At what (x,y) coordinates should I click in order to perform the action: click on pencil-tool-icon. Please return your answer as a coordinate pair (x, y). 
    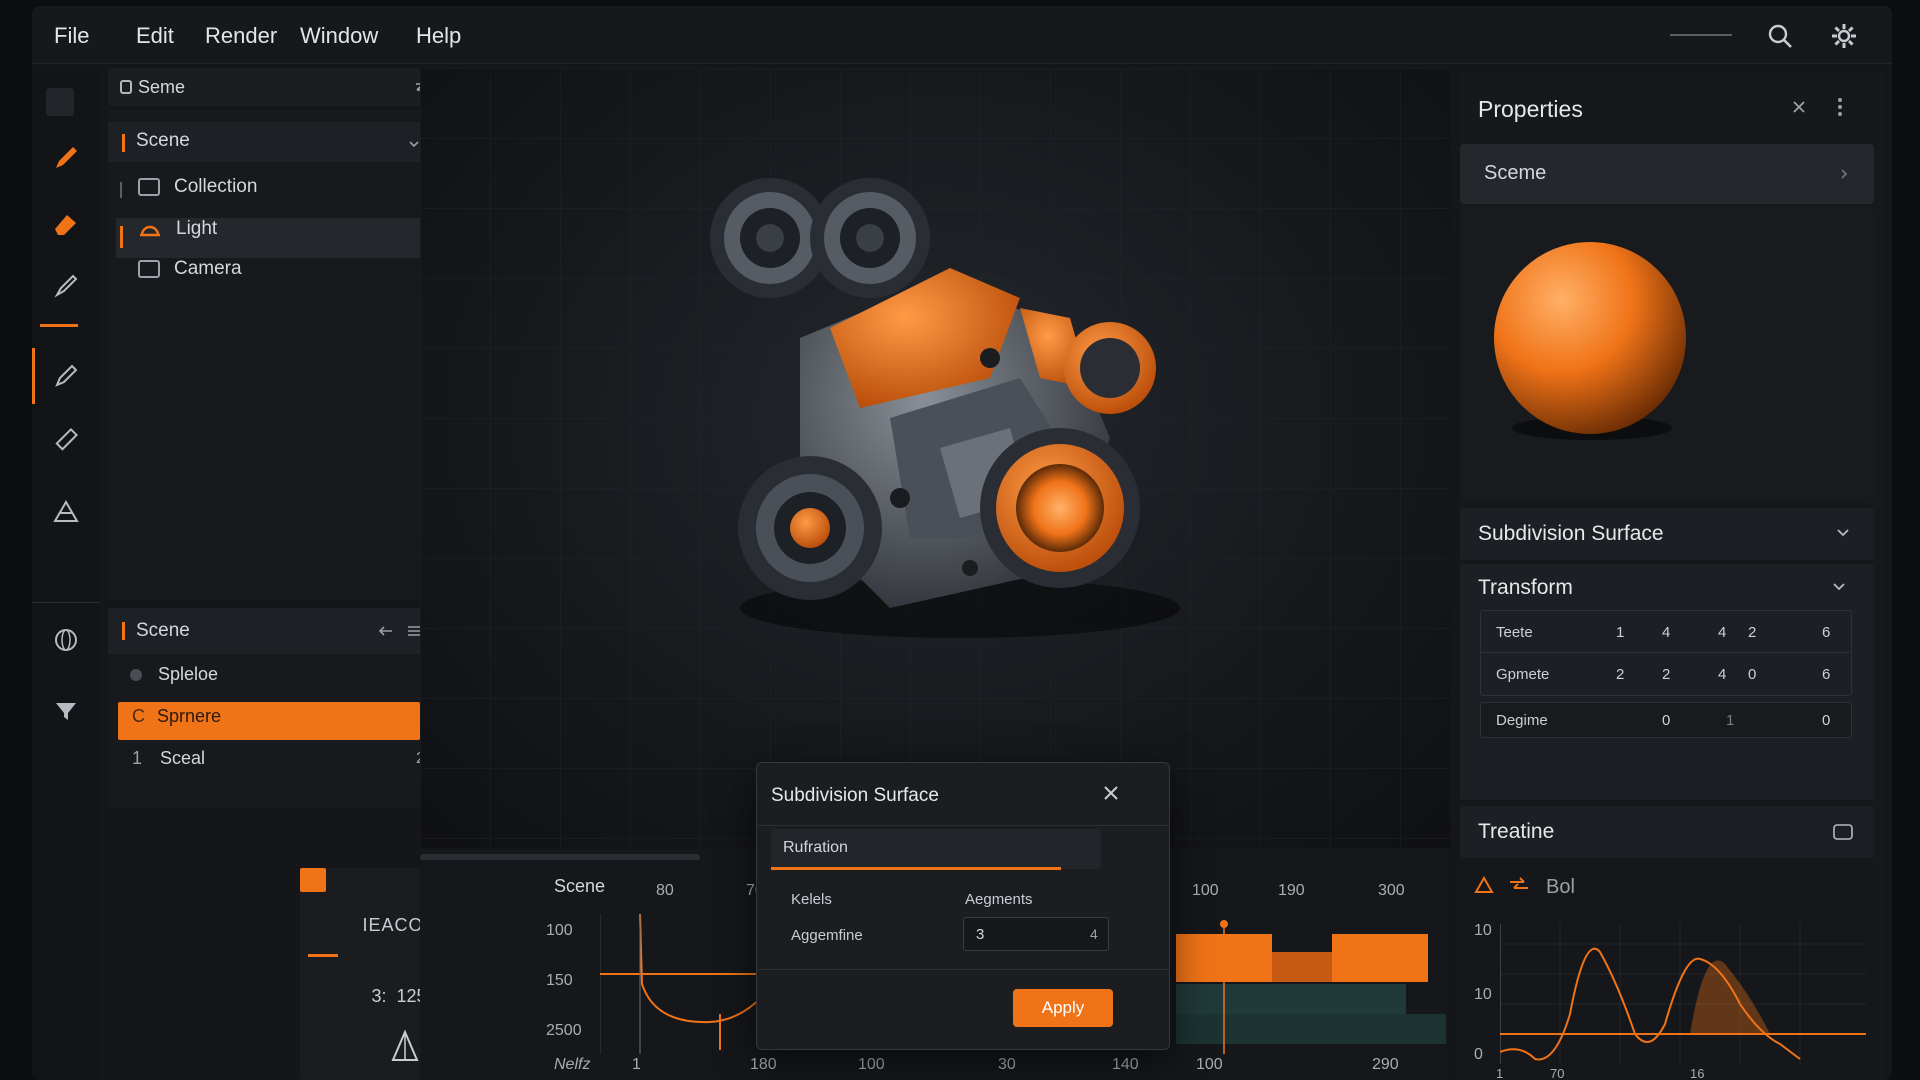
    Looking at the image, I should click on (66, 158).